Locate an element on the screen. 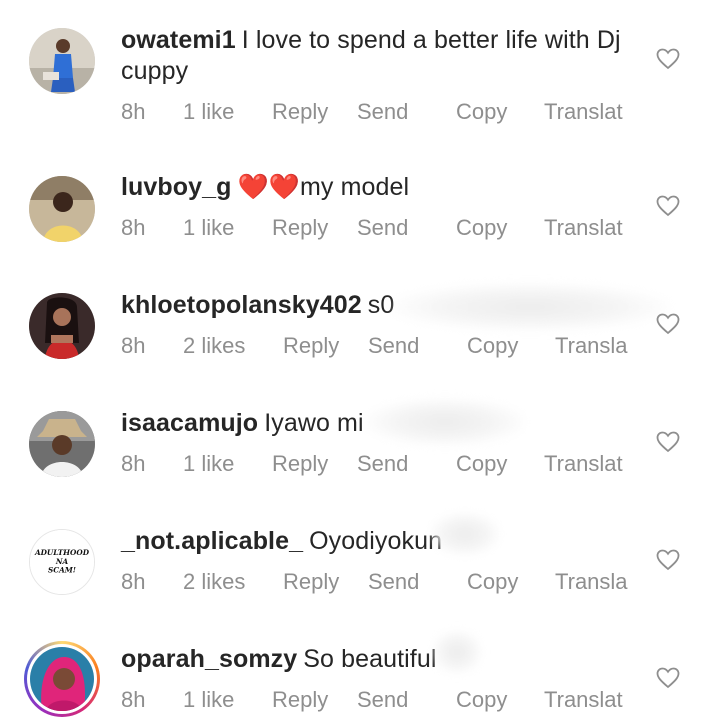  comment-body: ❤️❤️my model is located at coordinates (323, 187).